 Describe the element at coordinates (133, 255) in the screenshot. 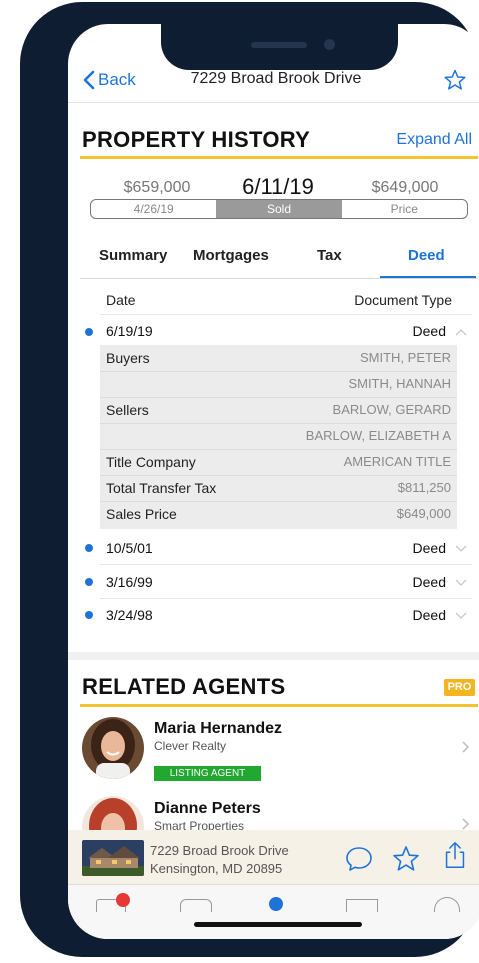

I see `tab-summary: Summary` at that location.